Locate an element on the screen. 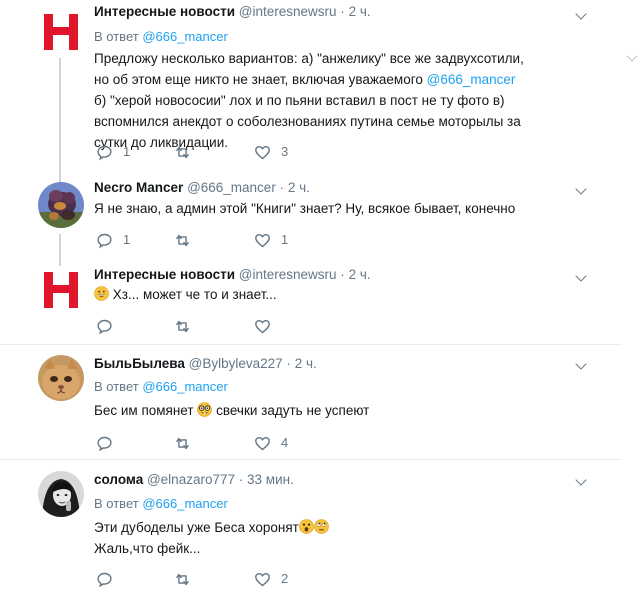 This screenshot has width=640, height=596. mention-link: @666_mancer is located at coordinates (471, 79).